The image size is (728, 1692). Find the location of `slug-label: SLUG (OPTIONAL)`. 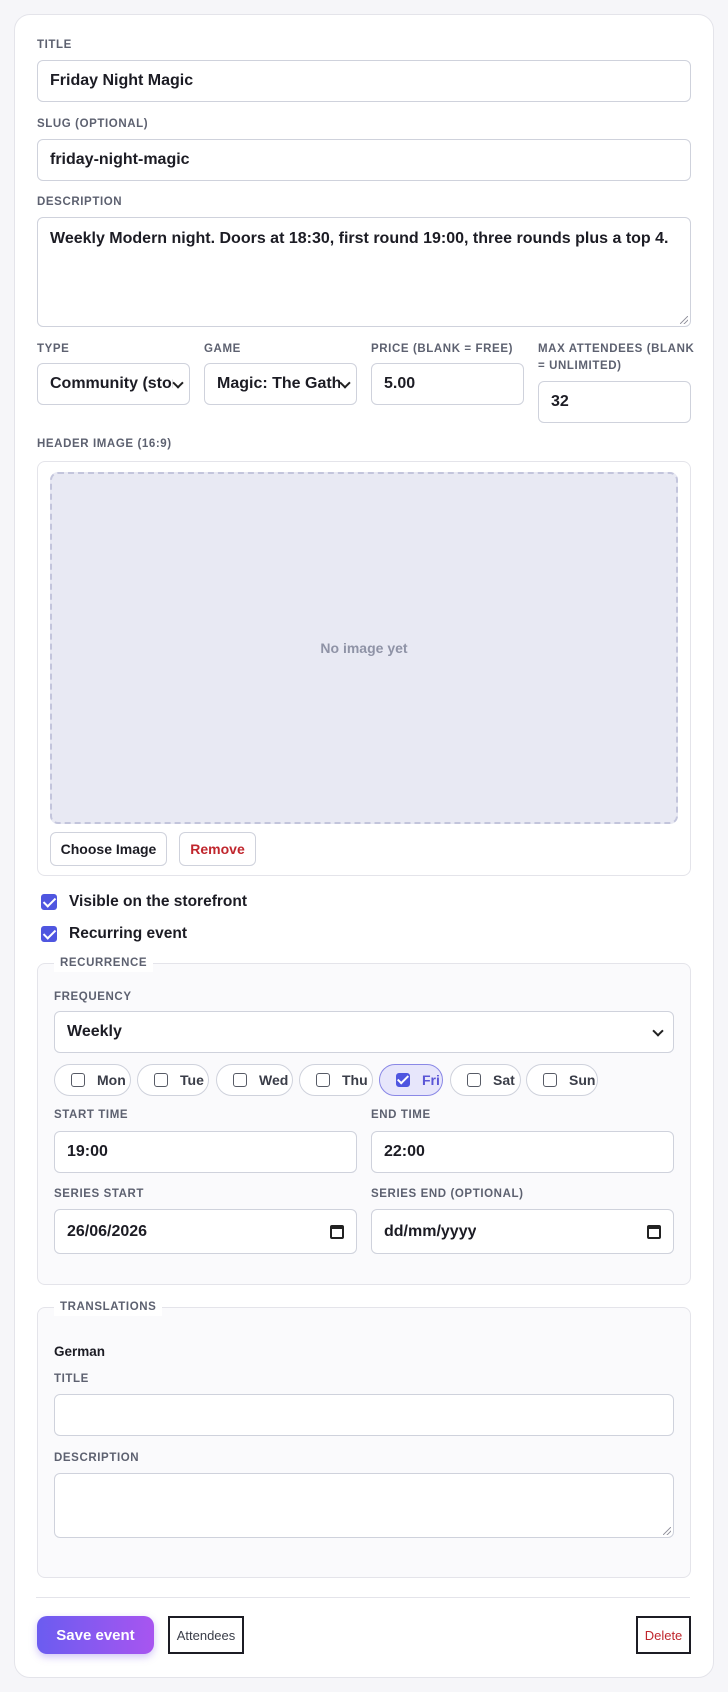

slug-label: SLUG (OPTIONAL) is located at coordinates (93, 124).